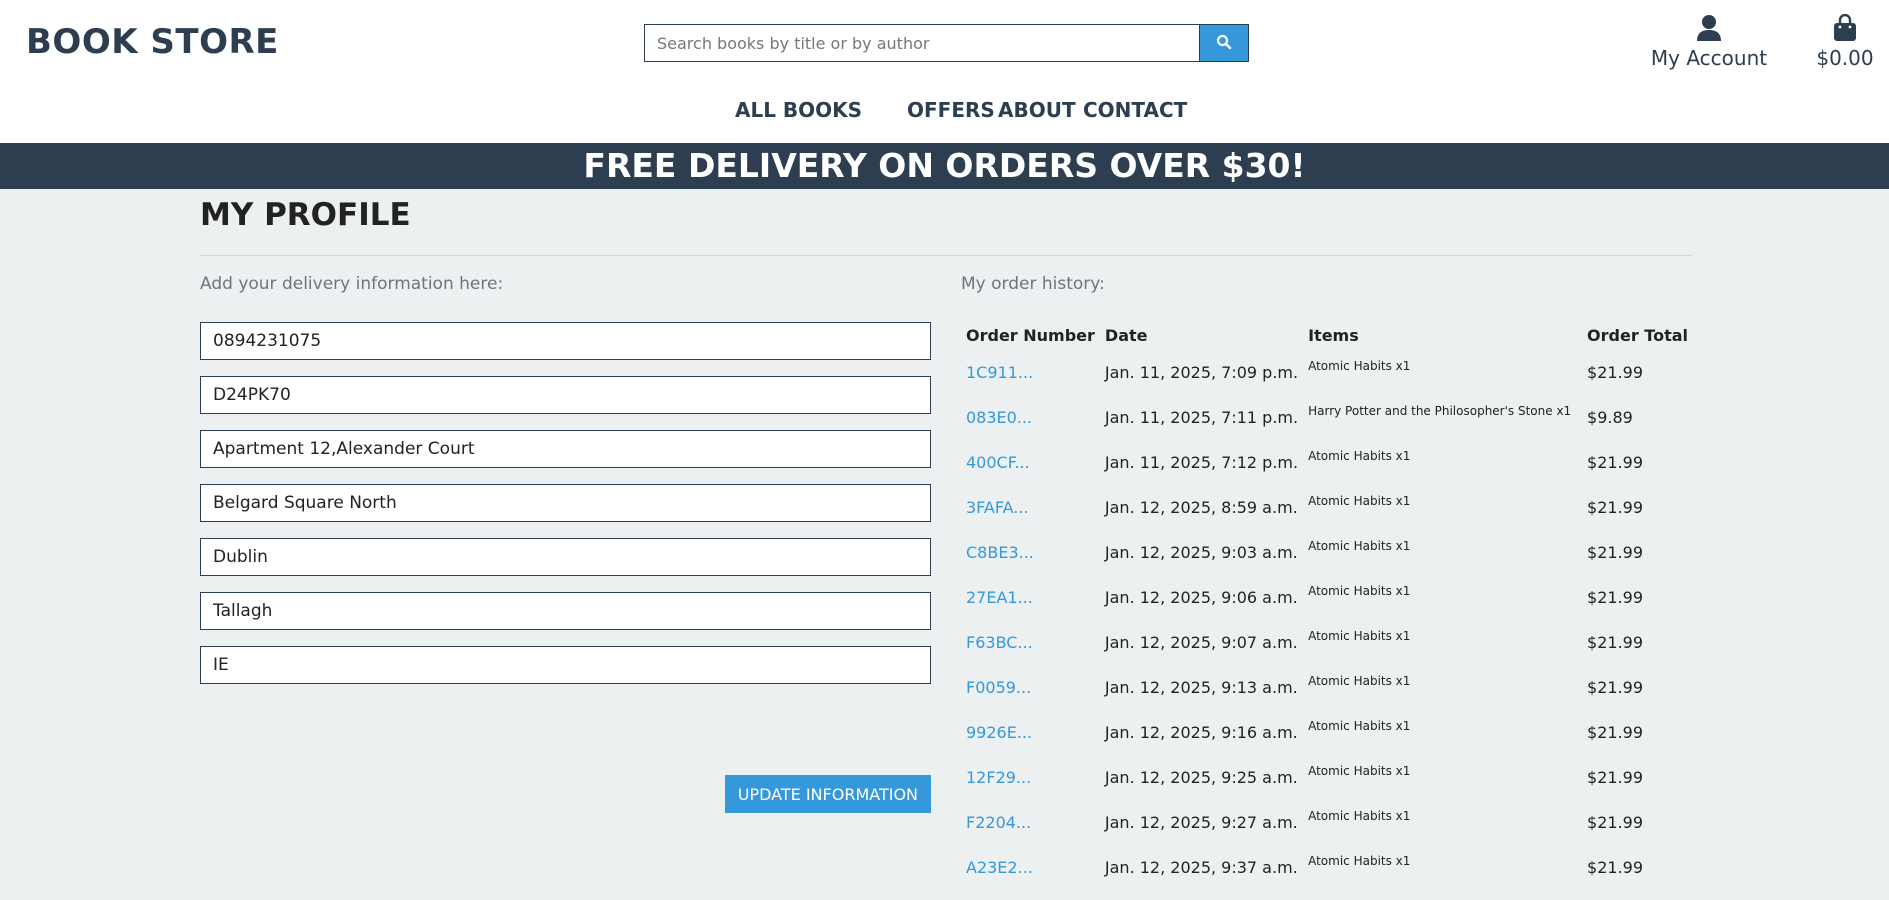 The height and width of the screenshot is (900, 1889). What do you see at coordinates (565, 341) in the screenshot?
I see `phone-field` at bounding box center [565, 341].